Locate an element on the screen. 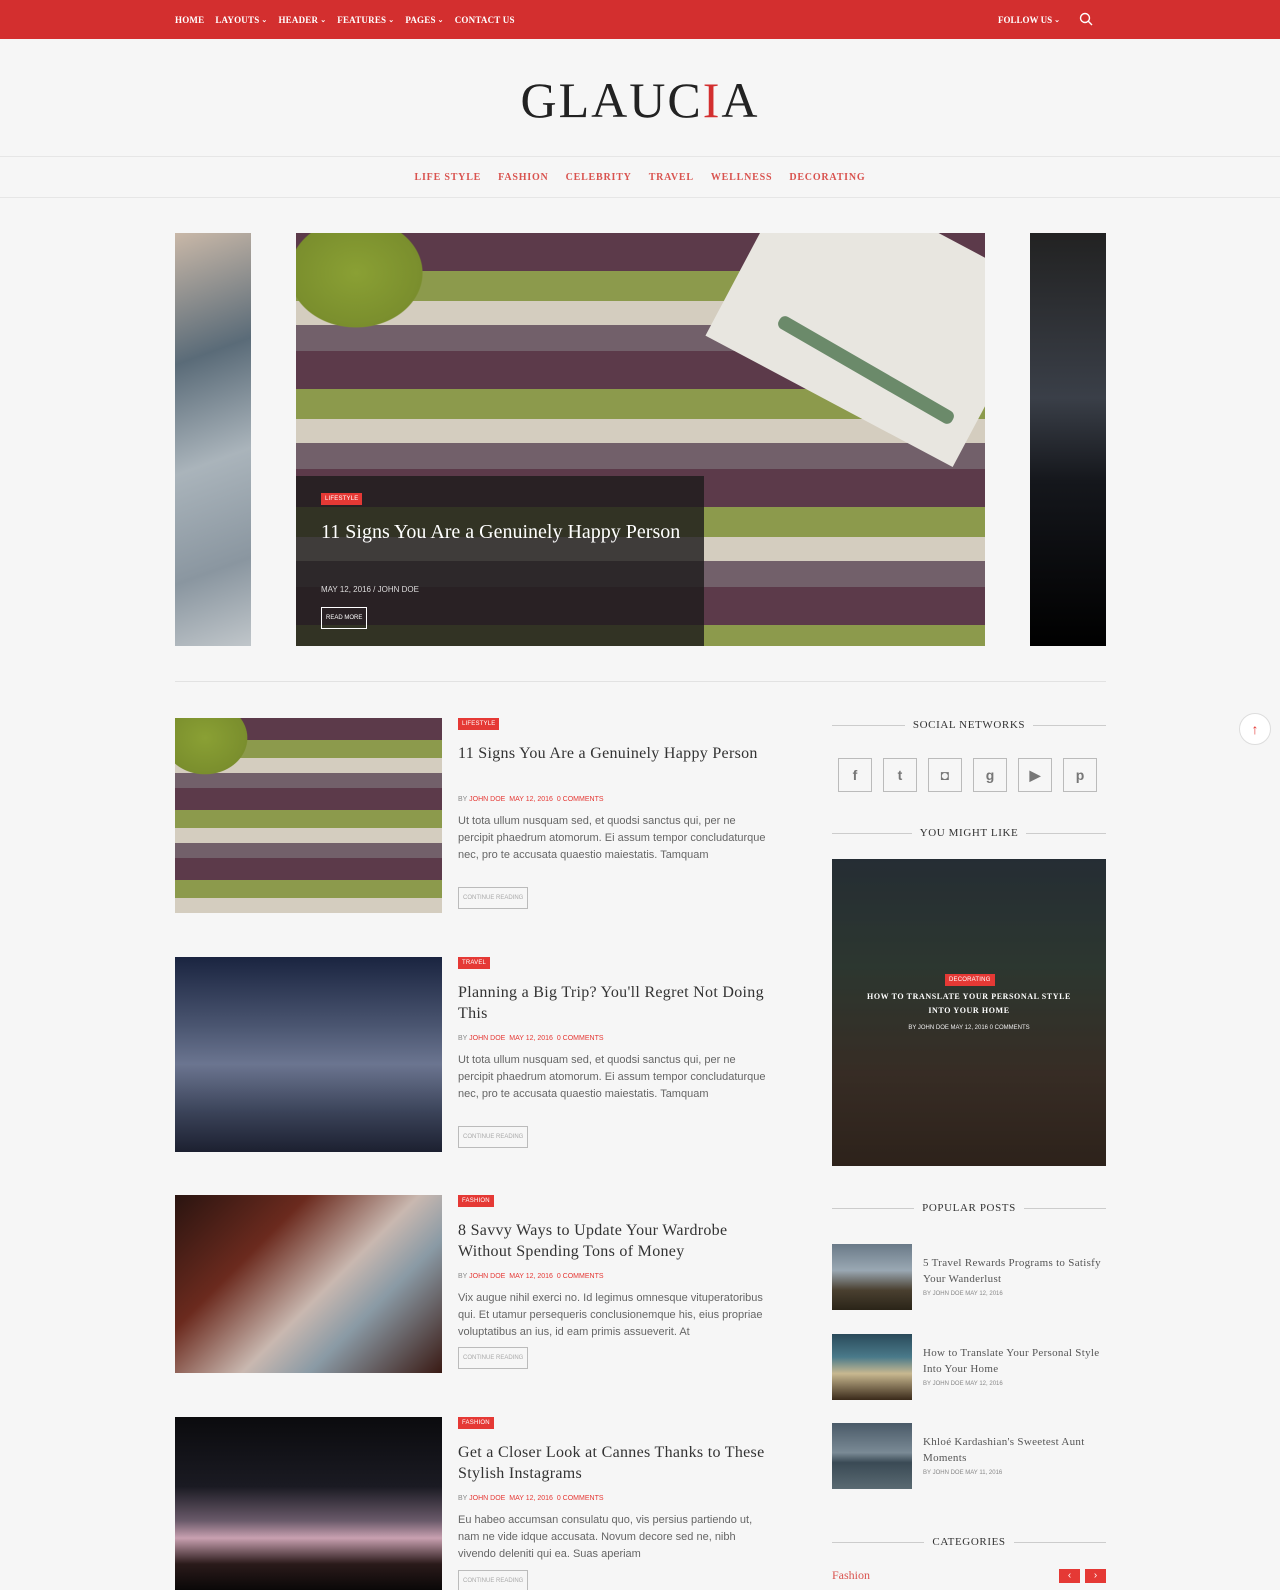 The height and width of the screenshot is (1590, 1280). nav-label: CONTACT US is located at coordinates (484, 19).